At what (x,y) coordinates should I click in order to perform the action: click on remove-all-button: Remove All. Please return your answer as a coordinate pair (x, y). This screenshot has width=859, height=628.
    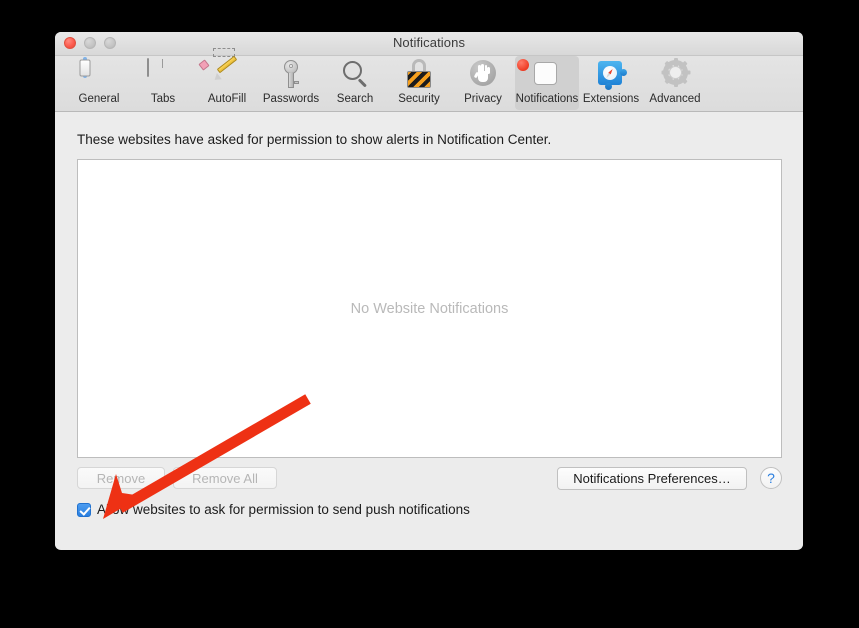
    Looking at the image, I should click on (225, 478).